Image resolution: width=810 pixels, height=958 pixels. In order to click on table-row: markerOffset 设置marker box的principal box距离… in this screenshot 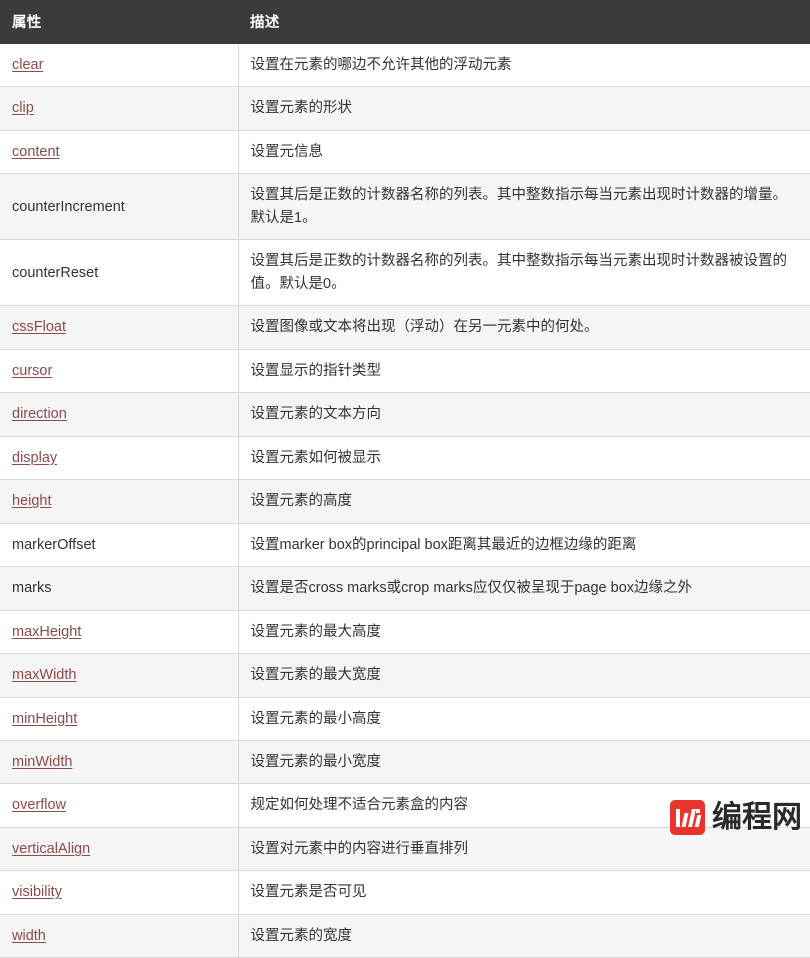, I will do `click(405, 545)`.